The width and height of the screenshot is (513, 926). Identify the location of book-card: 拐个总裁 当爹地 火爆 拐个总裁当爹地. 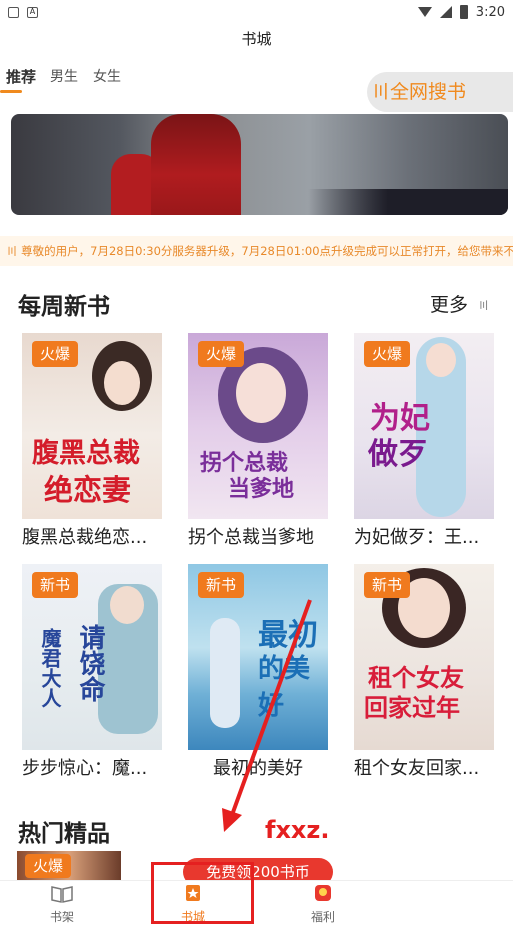
(258, 441).